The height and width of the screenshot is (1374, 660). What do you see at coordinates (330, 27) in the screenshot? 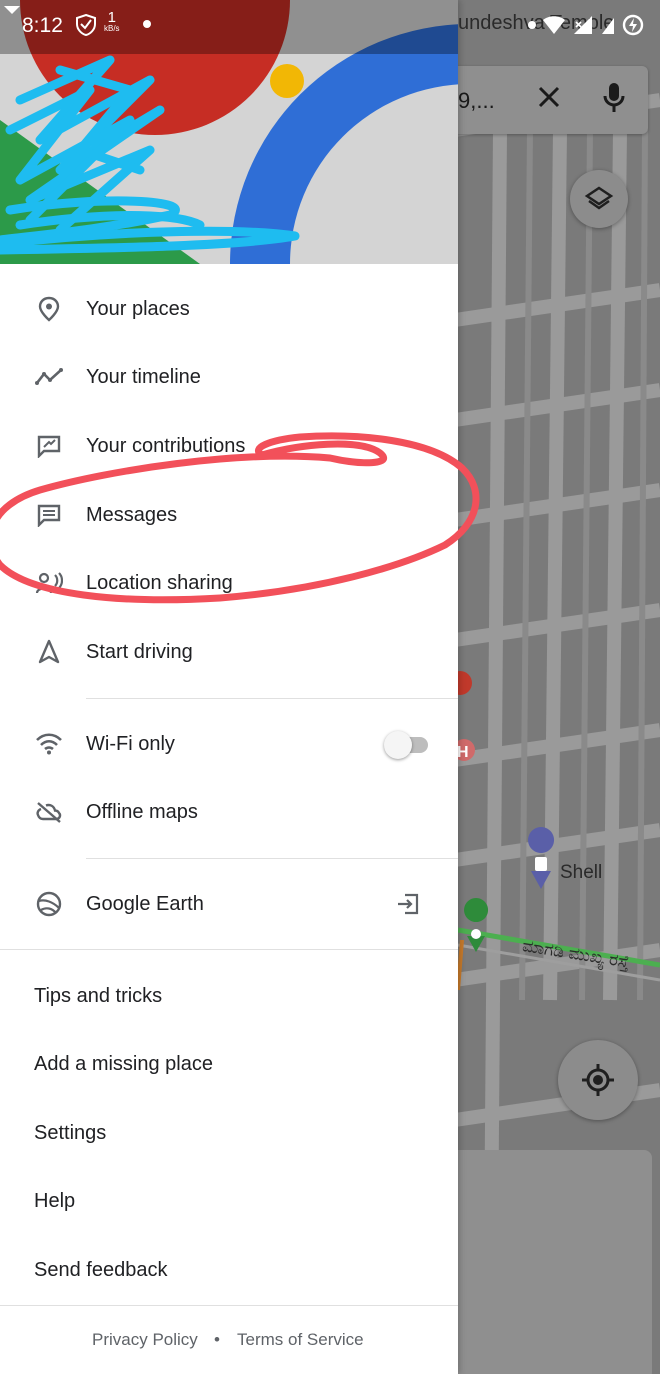
I see `status-bar: 8:12 1 kB/s undeshva Temple` at bounding box center [330, 27].